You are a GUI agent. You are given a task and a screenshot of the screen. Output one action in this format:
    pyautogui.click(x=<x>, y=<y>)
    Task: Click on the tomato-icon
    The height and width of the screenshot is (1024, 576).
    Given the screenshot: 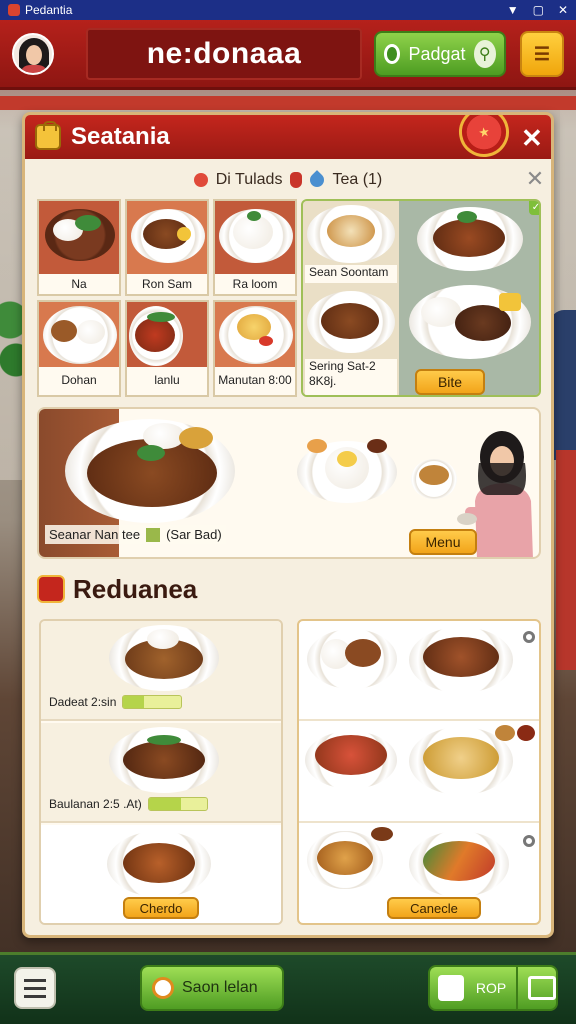 What is the action you would take?
    pyautogui.click(x=200, y=180)
    